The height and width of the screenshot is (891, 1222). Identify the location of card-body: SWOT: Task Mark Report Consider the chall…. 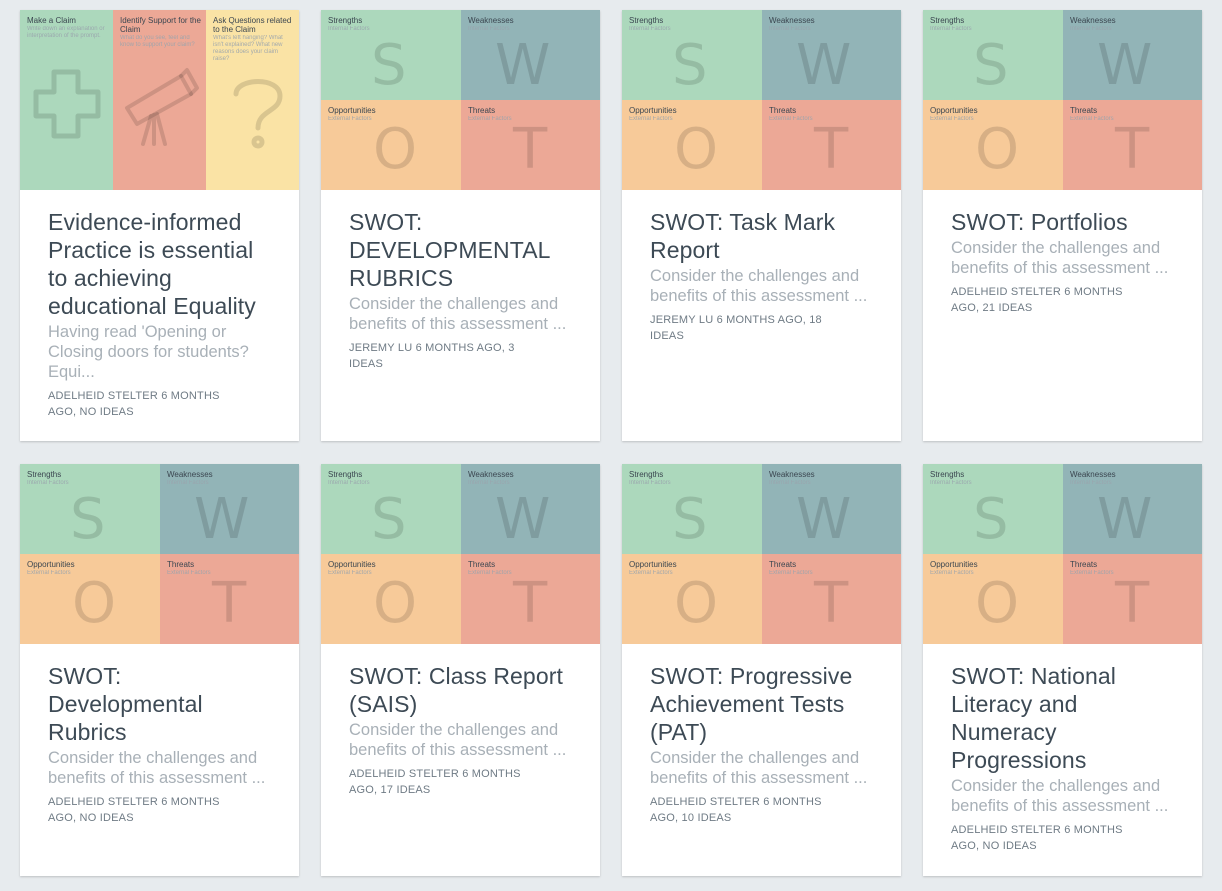
(761, 275).